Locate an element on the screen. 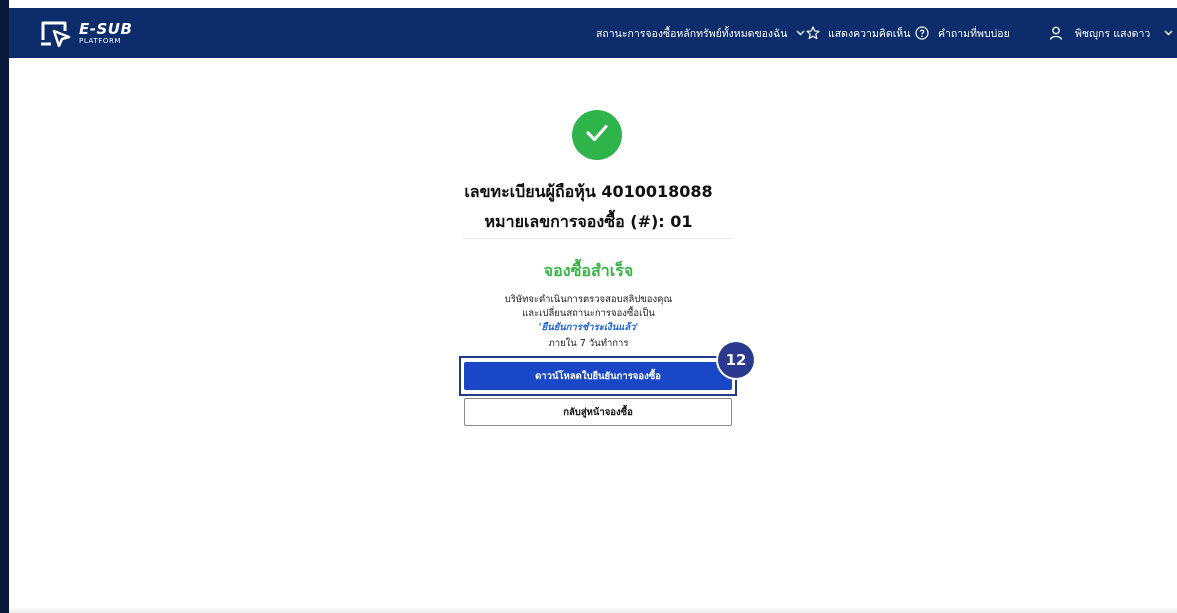  nav-subscriptions: สถานะการจองซื้อหลักทรัพย์ทั้งหมดของฉัน is located at coordinates (700, 33).